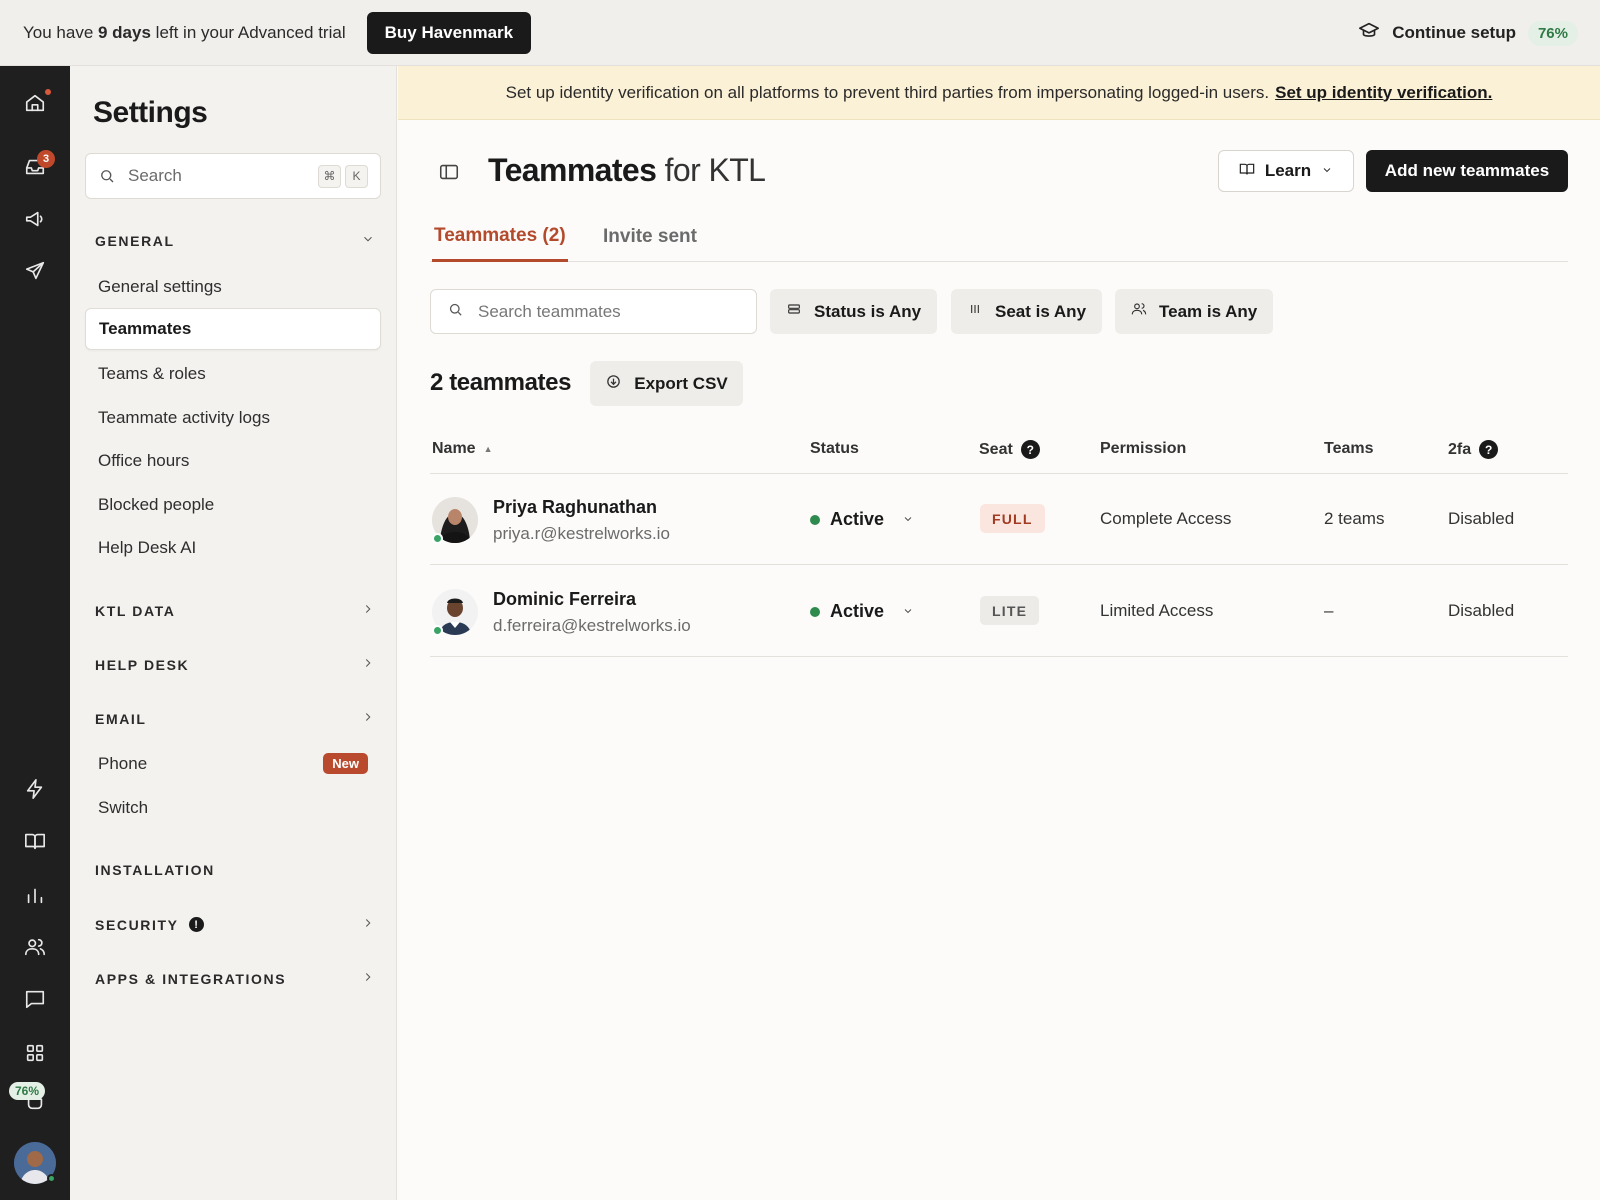 Image resolution: width=1600 pixels, height=1200 pixels. Describe the element at coordinates (233, 374) in the screenshot. I see `sidebar-item-teams-roles: Teams & roles` at that location.